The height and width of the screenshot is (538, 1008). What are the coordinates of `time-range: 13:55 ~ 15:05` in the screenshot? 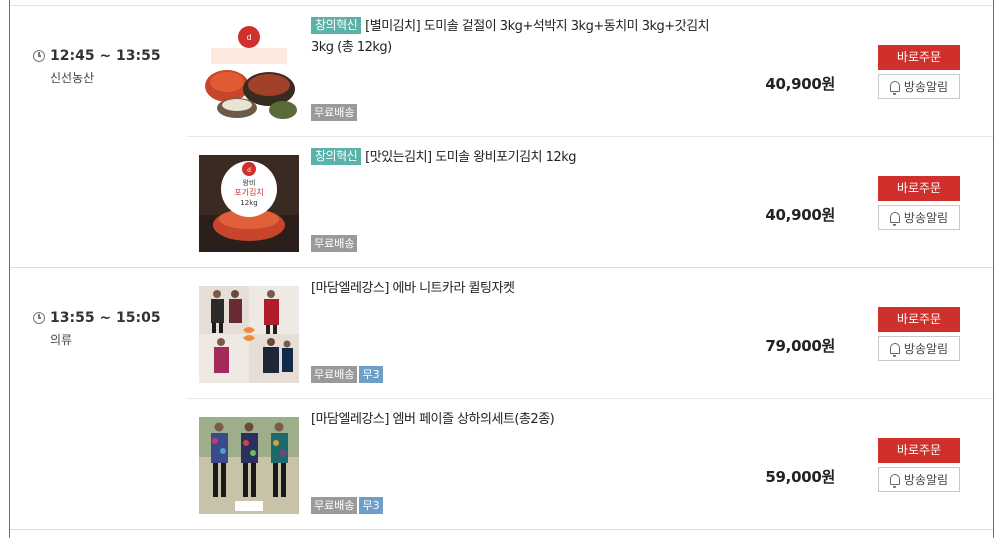 It's located at (105, 318).